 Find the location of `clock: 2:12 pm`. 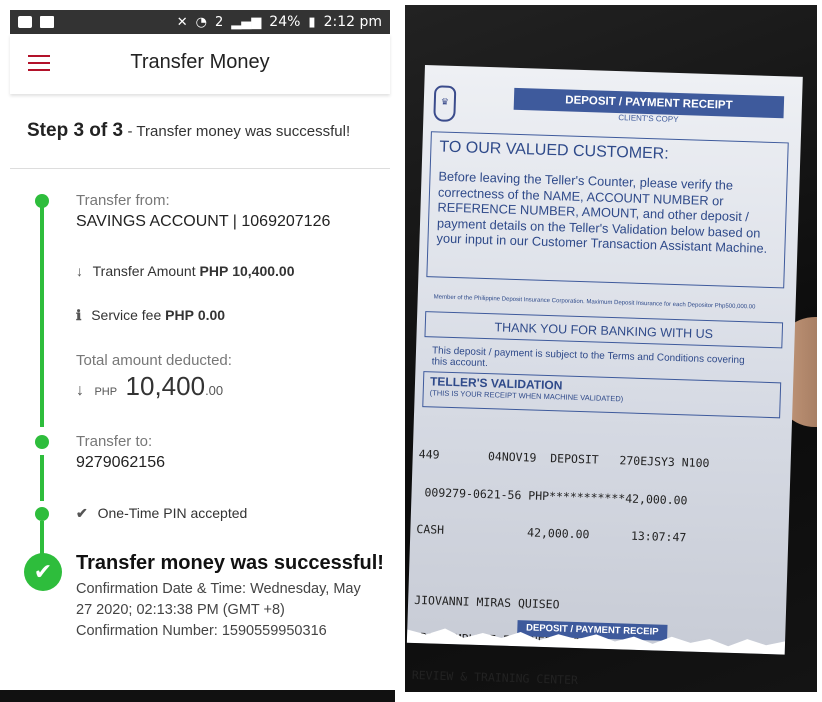

clock: 2:12 pm is located at coordinates (352, 22).